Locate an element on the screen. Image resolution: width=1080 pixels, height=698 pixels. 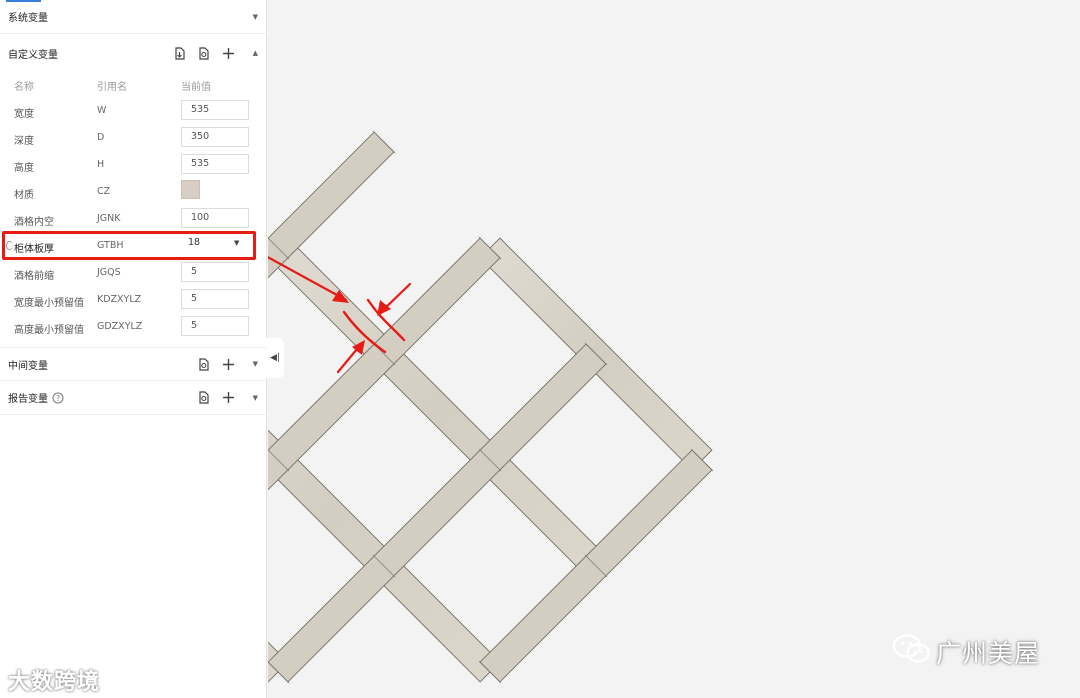
variable-ref: JGNK is located at coordinates (109, 218).